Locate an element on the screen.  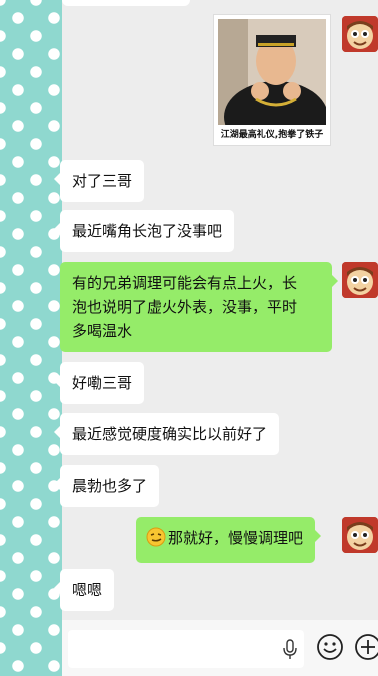
message-text: 最近感觉硬度确实比以前好了 is located at coordinates (170, 434).